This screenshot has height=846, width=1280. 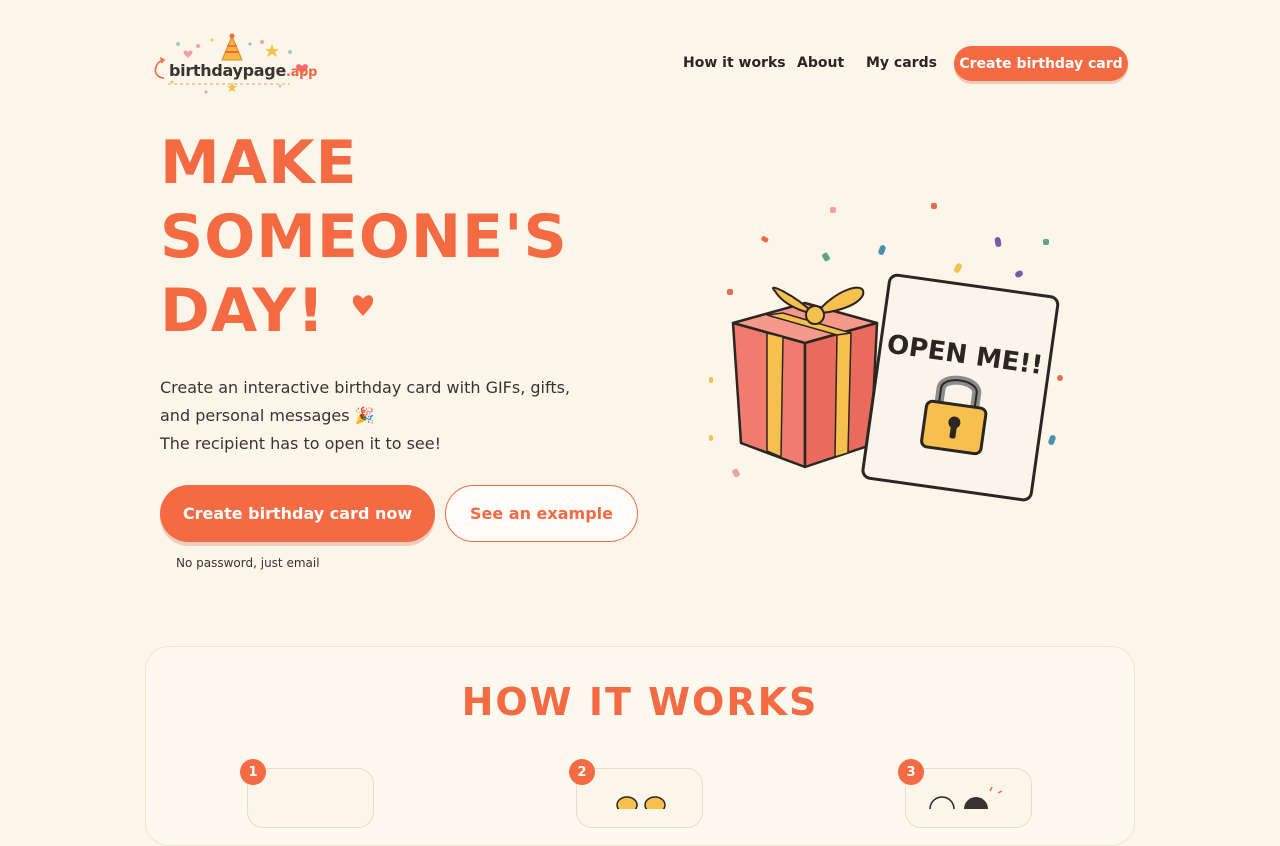 I want to click on site-logo: birthdaypage.app, so click(x=235, y=64).